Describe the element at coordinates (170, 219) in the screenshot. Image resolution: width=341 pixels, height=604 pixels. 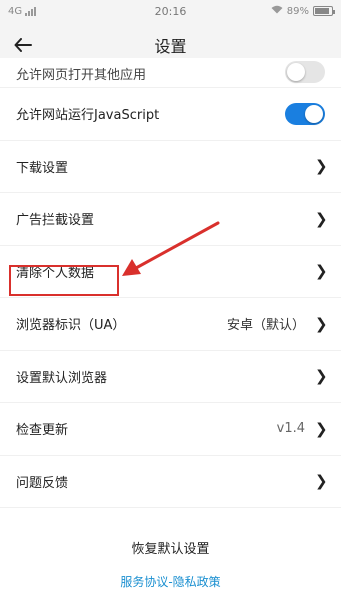
I see `setting-adblock: 广告拦截设置 ❯` at that location.